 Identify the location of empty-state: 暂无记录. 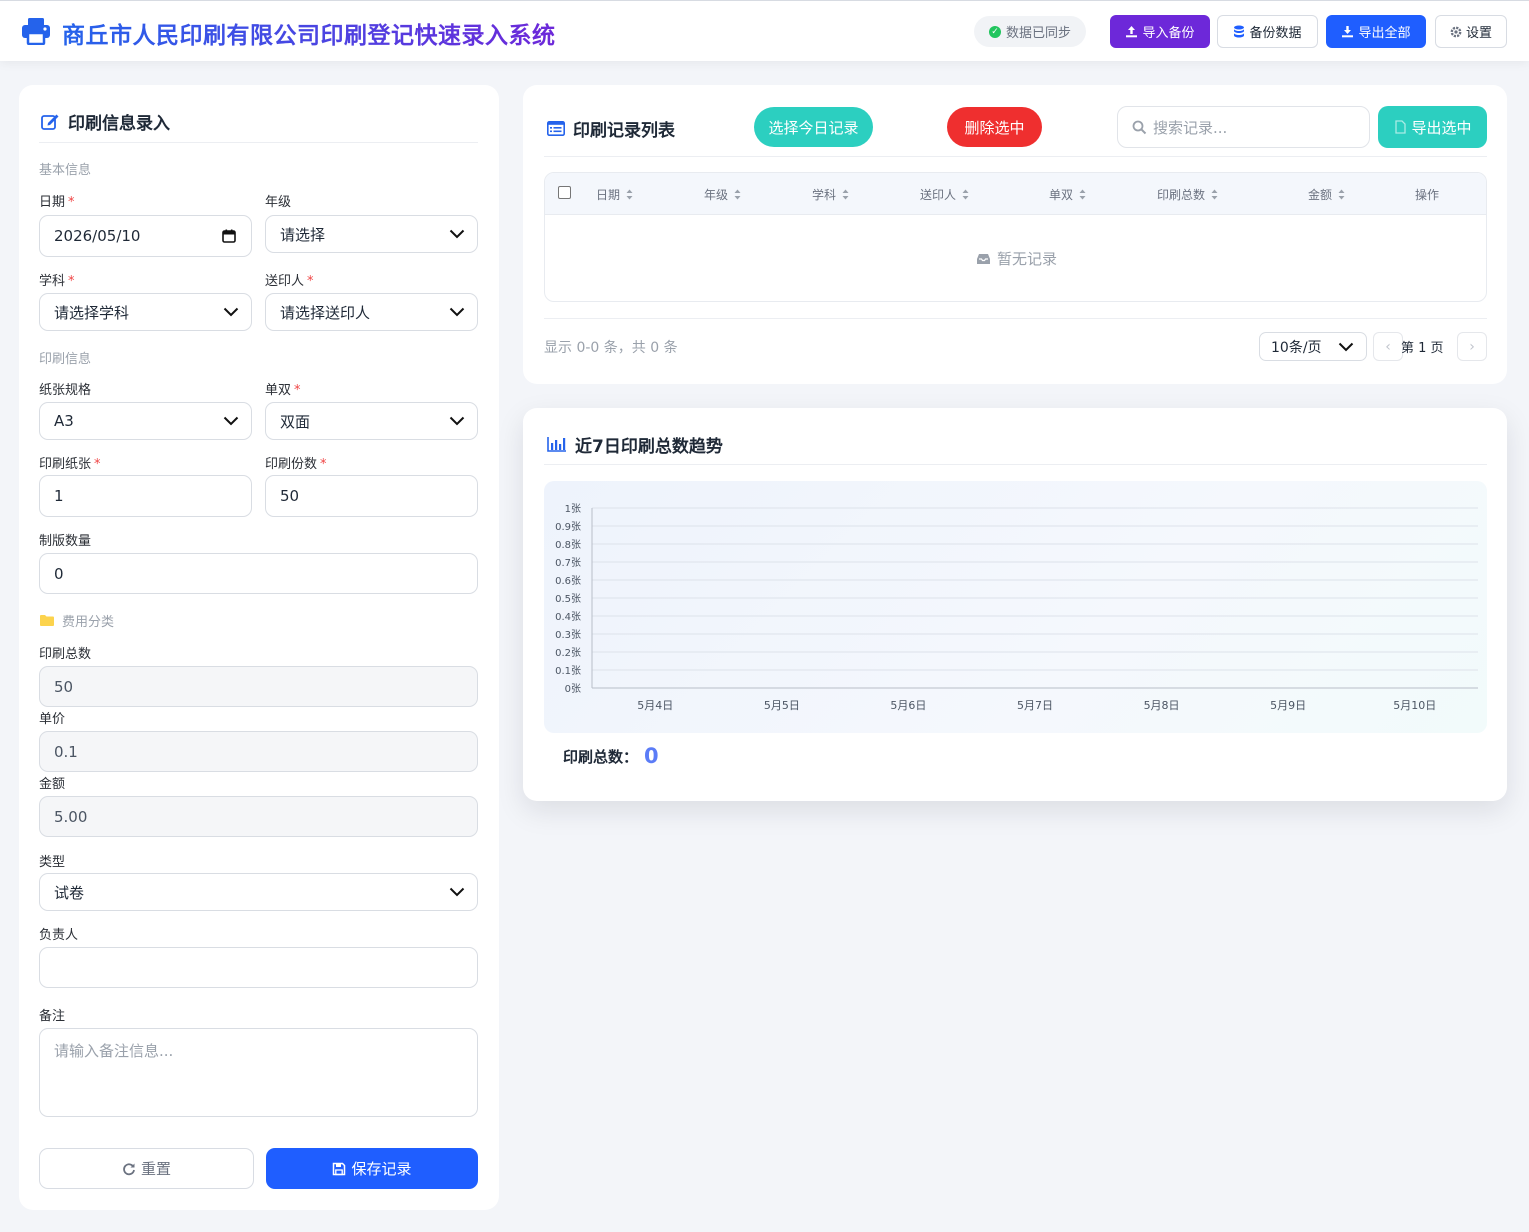
(1015, 258).